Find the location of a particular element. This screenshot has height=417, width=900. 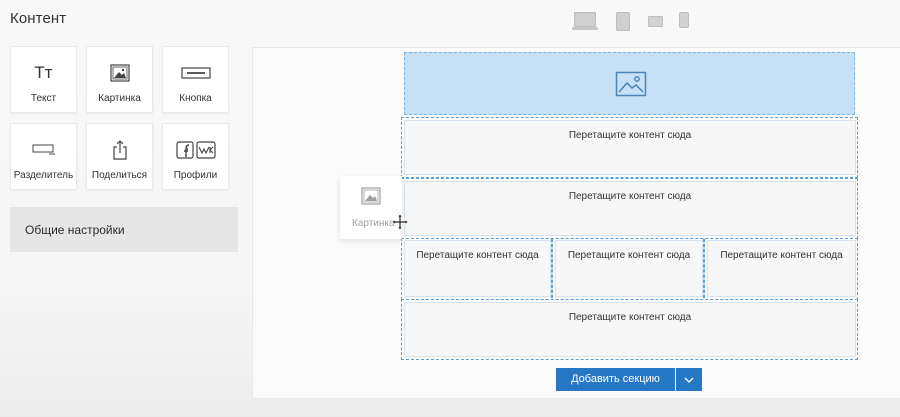

tile-profiles: Профили is located at coordinates (195, 156).